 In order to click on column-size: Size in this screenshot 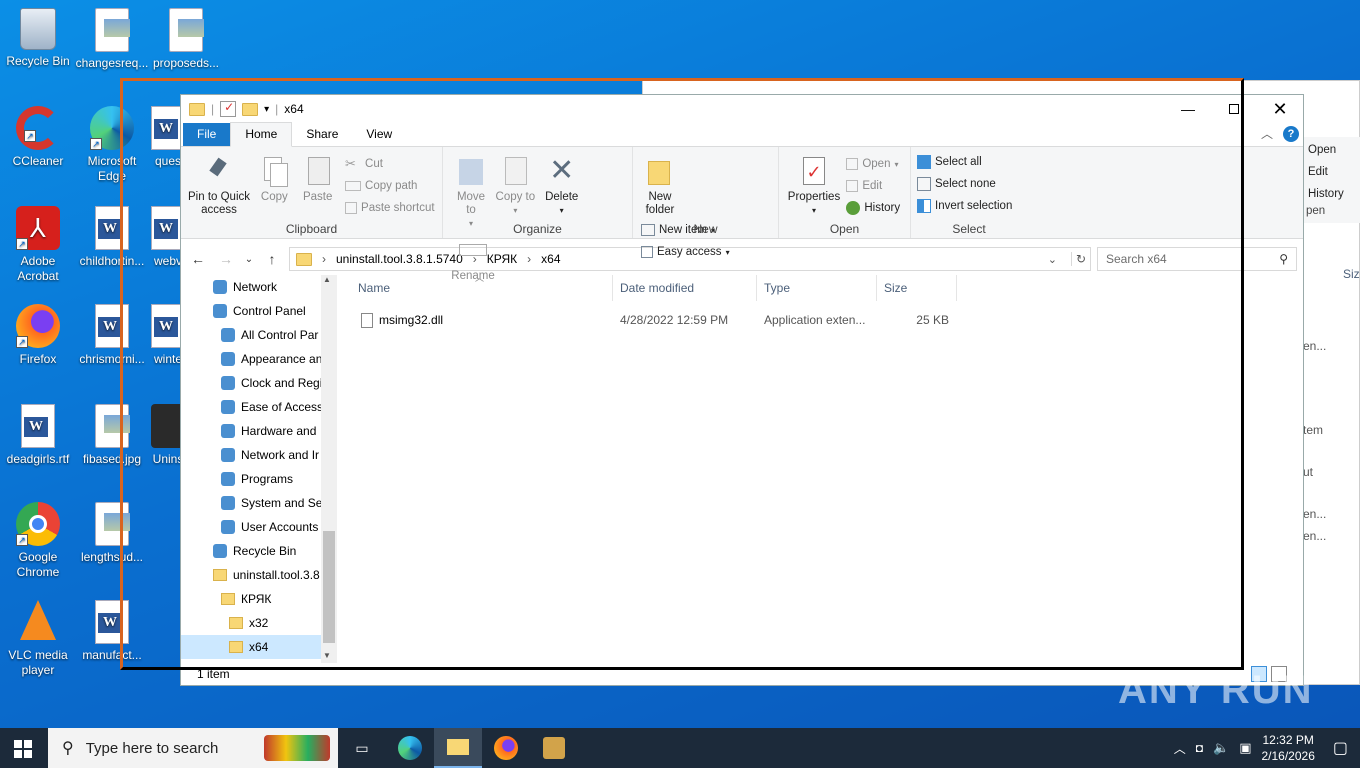, I will do `click(917, 288)`.